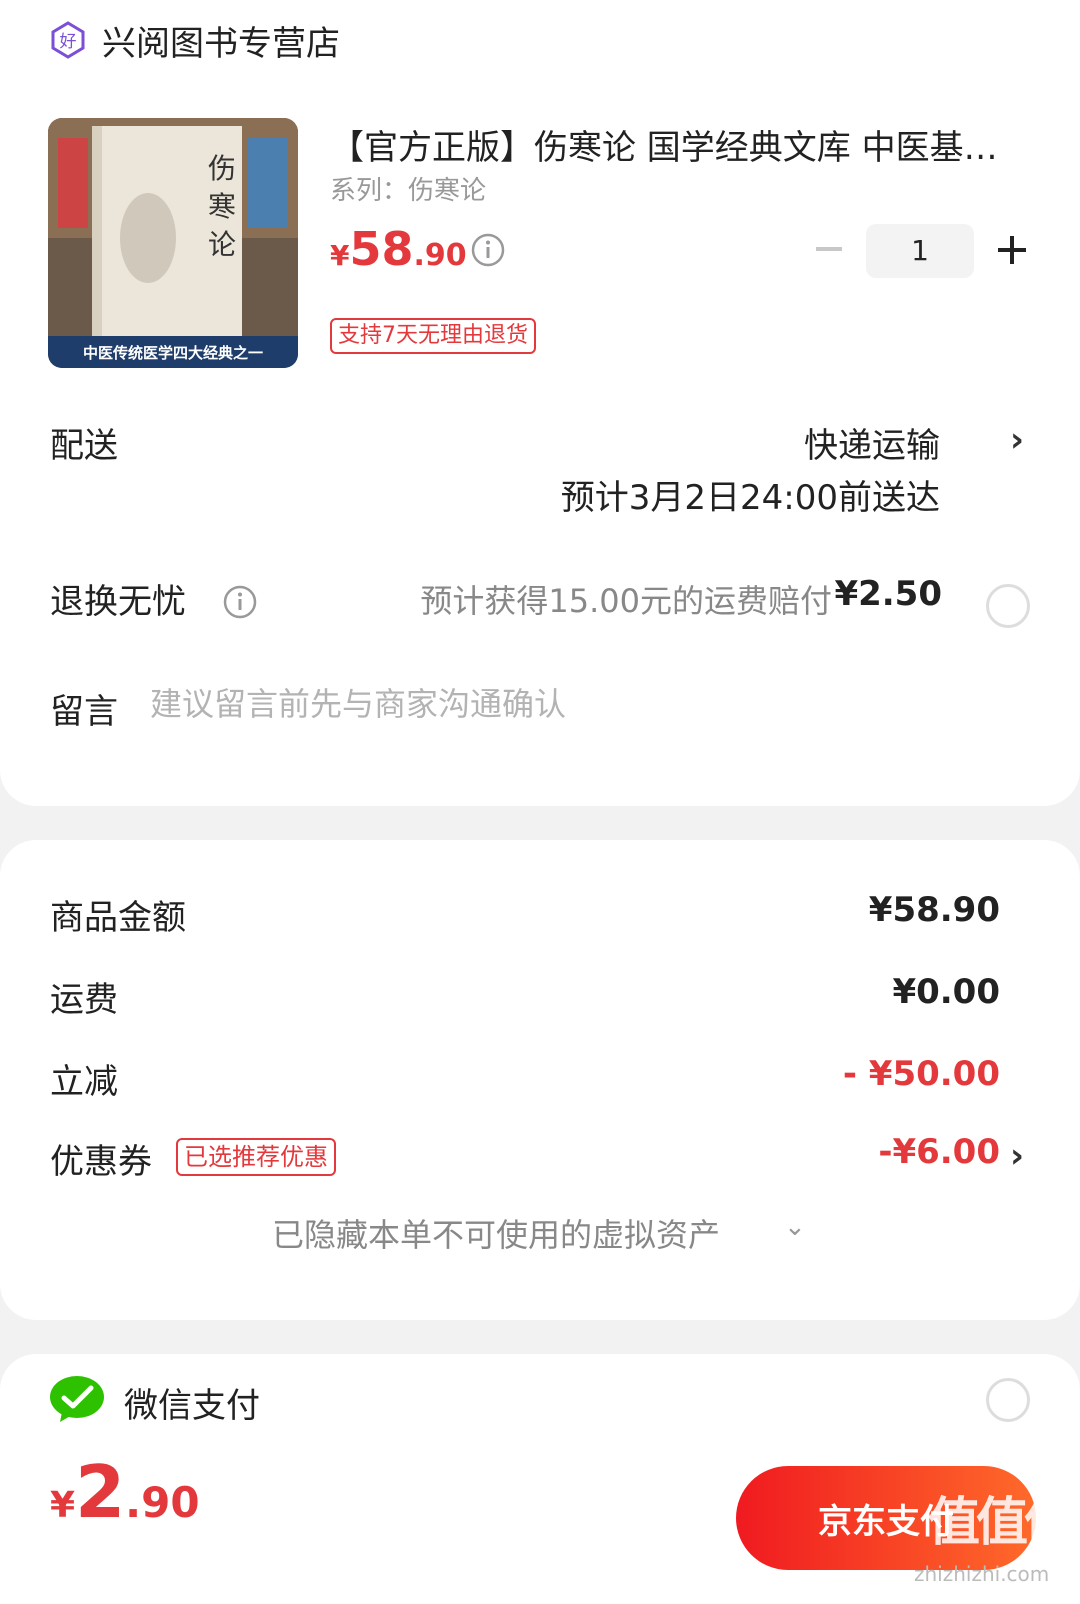  What do you see at coordinates (100, 1492) in the screenshot?
I see `total-integer: 2` at bounding box center [100, 1492].